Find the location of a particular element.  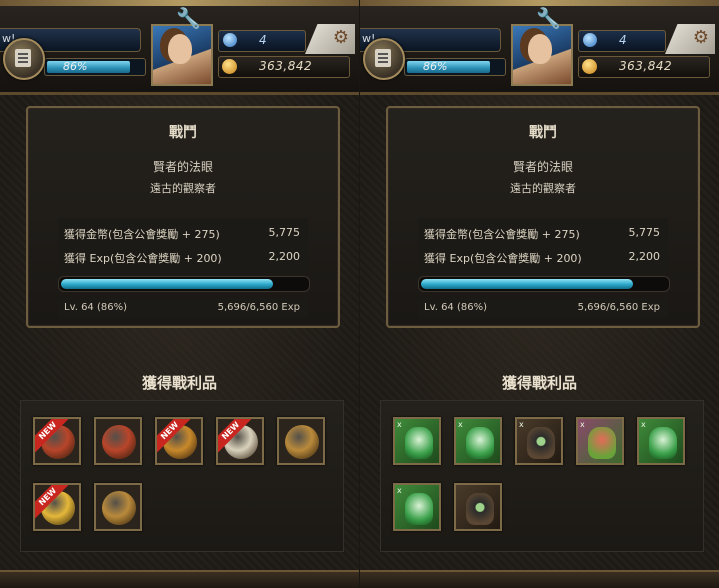

plant-icon is located at coordinates (419, 509).